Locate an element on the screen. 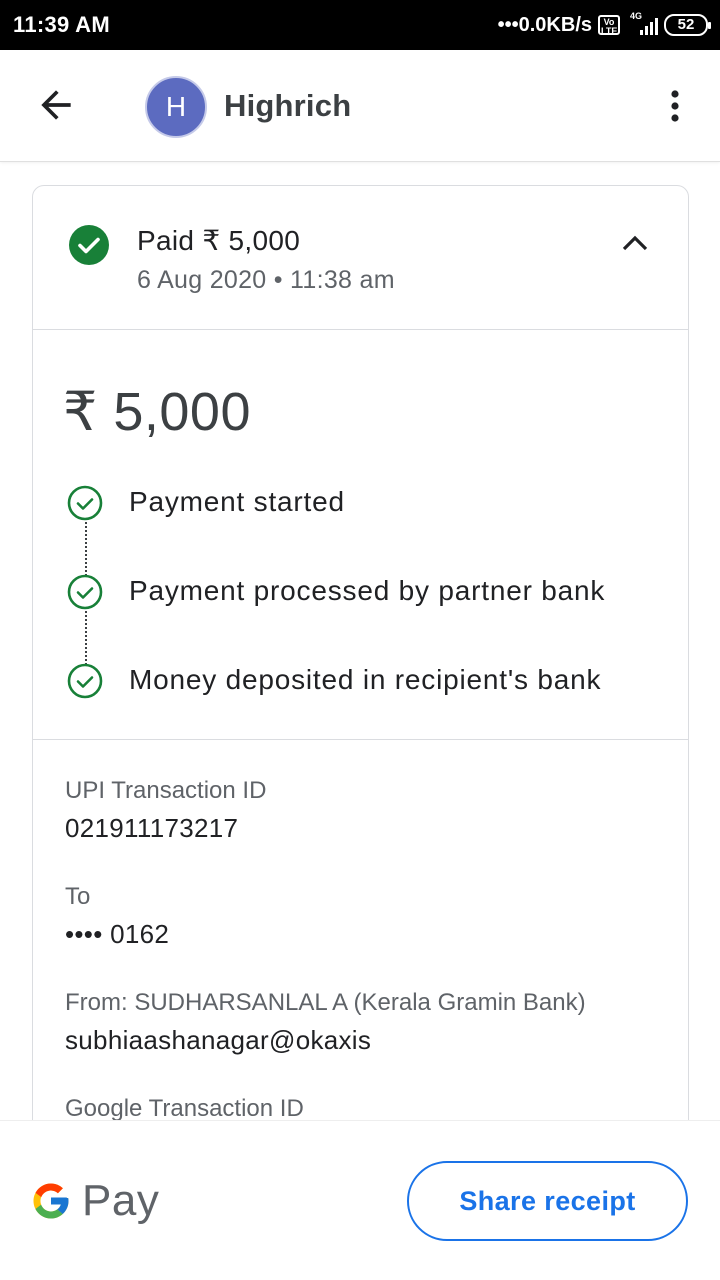  battery-icon: 52 is located at coordinates (687, 25).